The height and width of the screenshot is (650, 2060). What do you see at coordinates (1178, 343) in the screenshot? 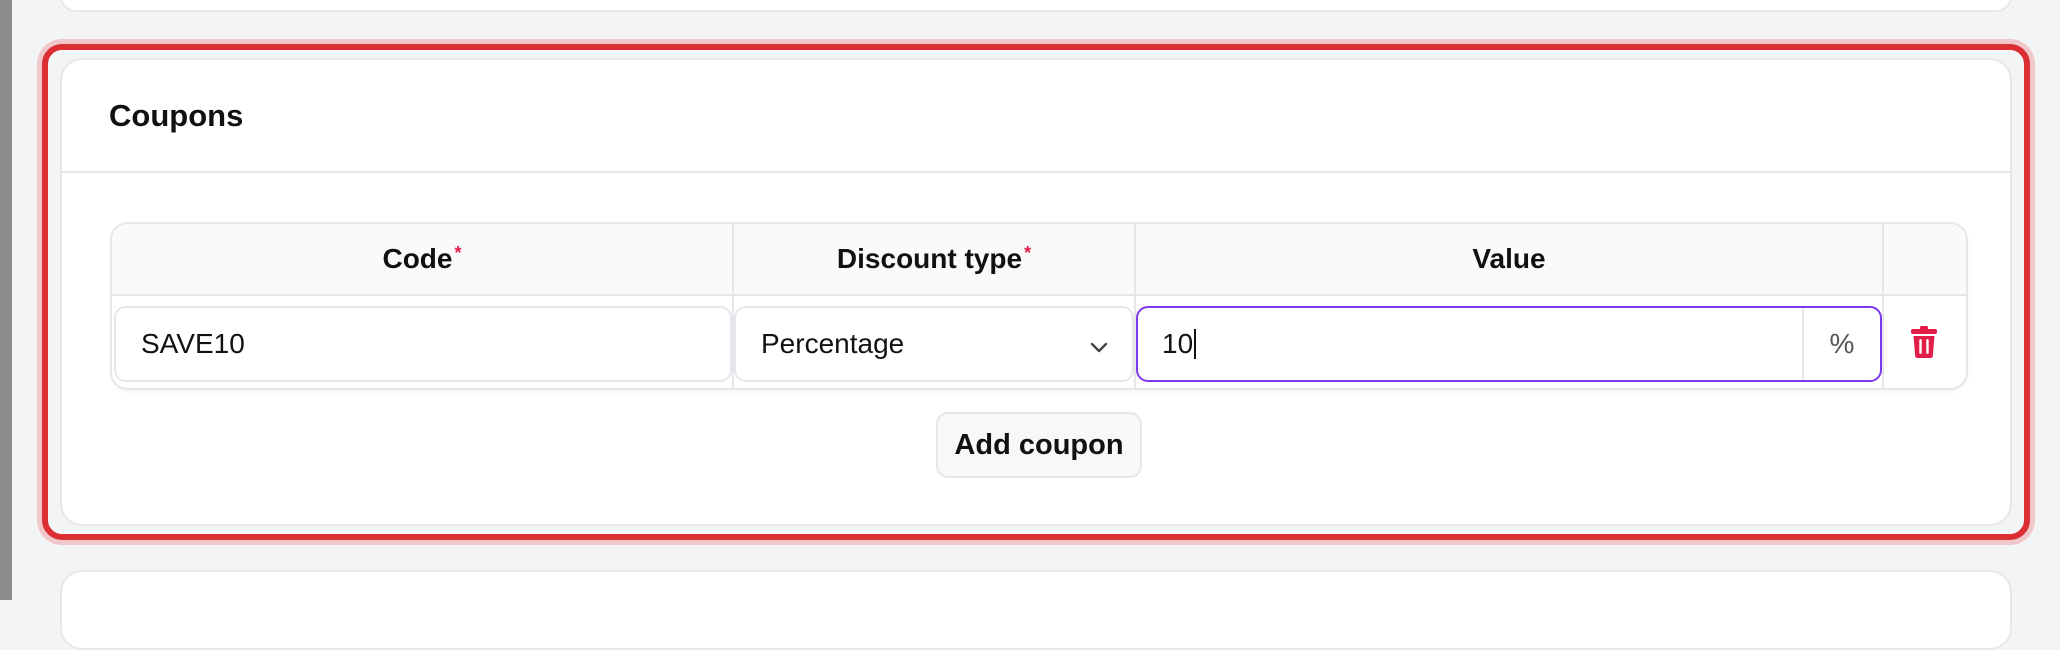
I see `coupon-value-text: 10` at bounding box center [1178, 343].